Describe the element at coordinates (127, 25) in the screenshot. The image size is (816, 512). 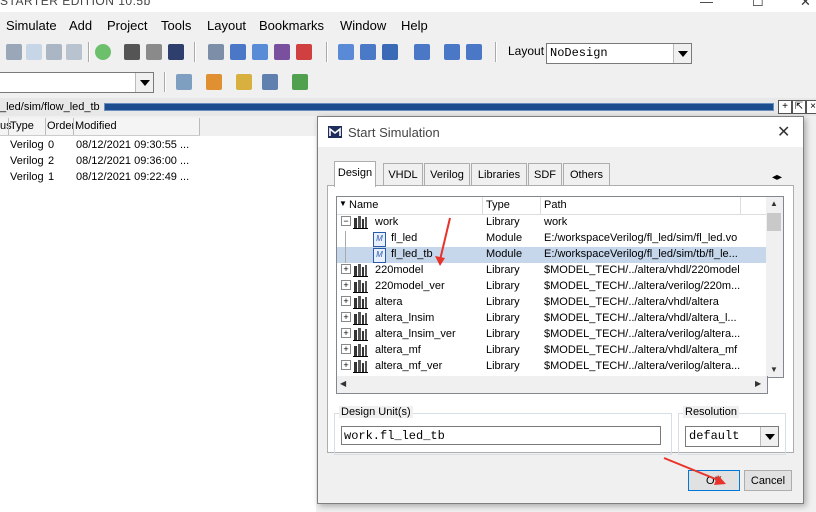
I see `menu-project: Project` at that location.